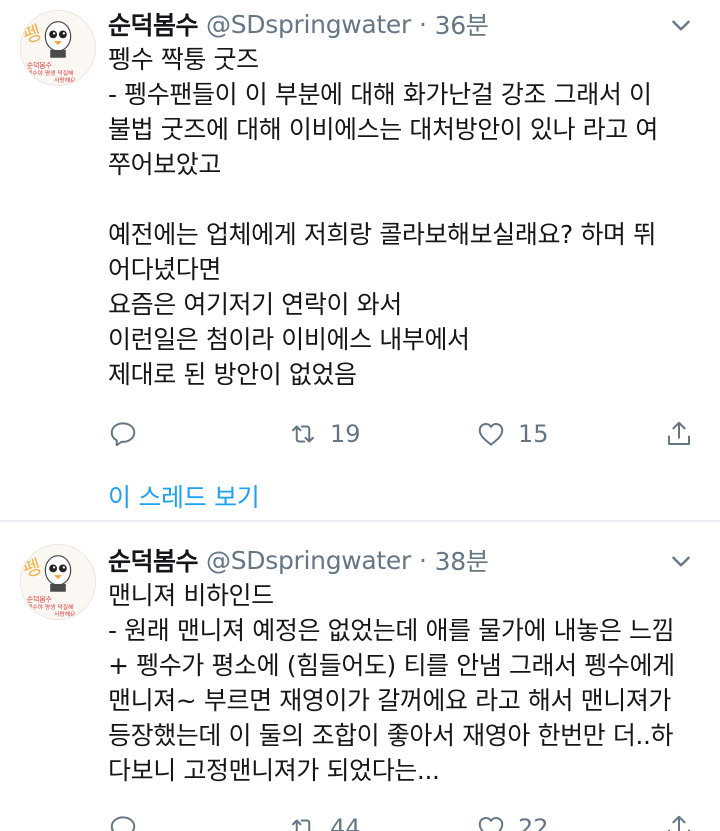  Describe the element at coordinates (391, 630) in the screenshot. I see `tweet-text-line: - 원래 맨니져 예정은 없었는데 애를 물가에 내놓은 느낌` at that location.